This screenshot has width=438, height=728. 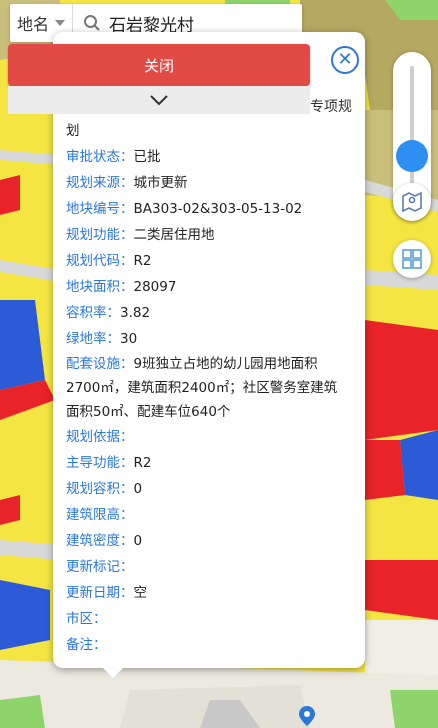 I want to click on attr-row-building-density: 建筑密度：0, so click(x=104, y=541).